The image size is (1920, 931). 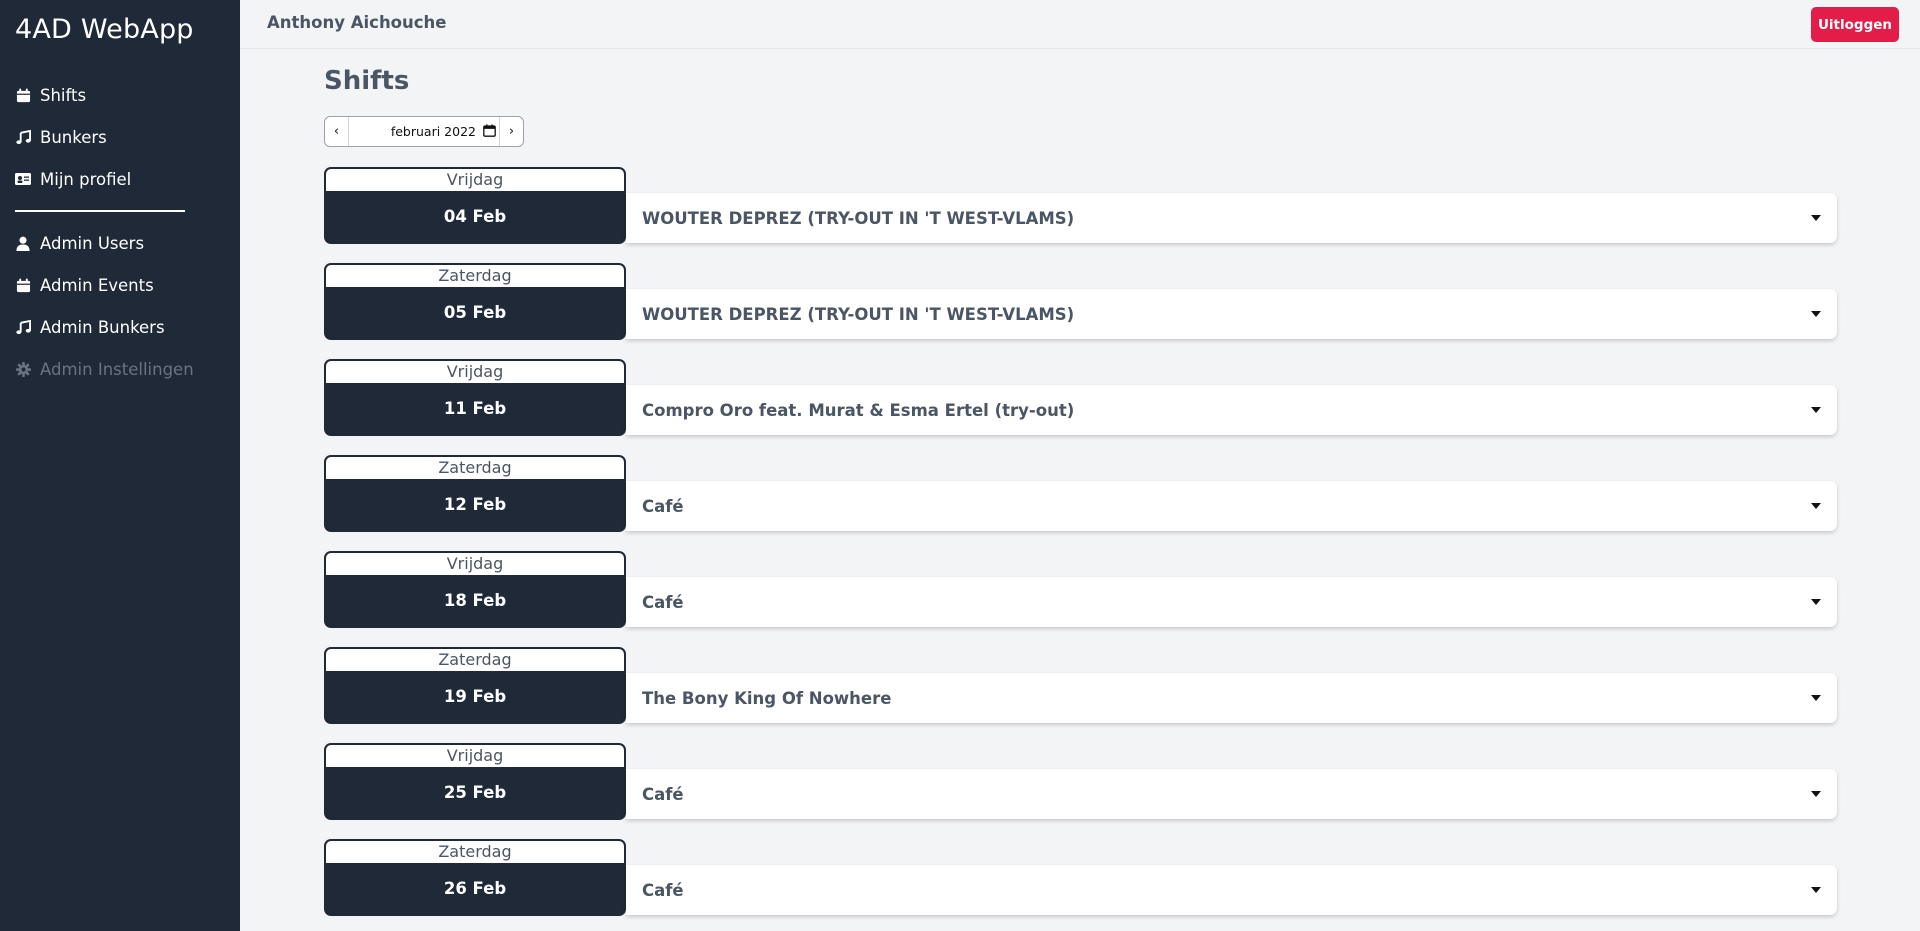 I want to click on month-input-value: februari 2022, so click(x=433, y=131).